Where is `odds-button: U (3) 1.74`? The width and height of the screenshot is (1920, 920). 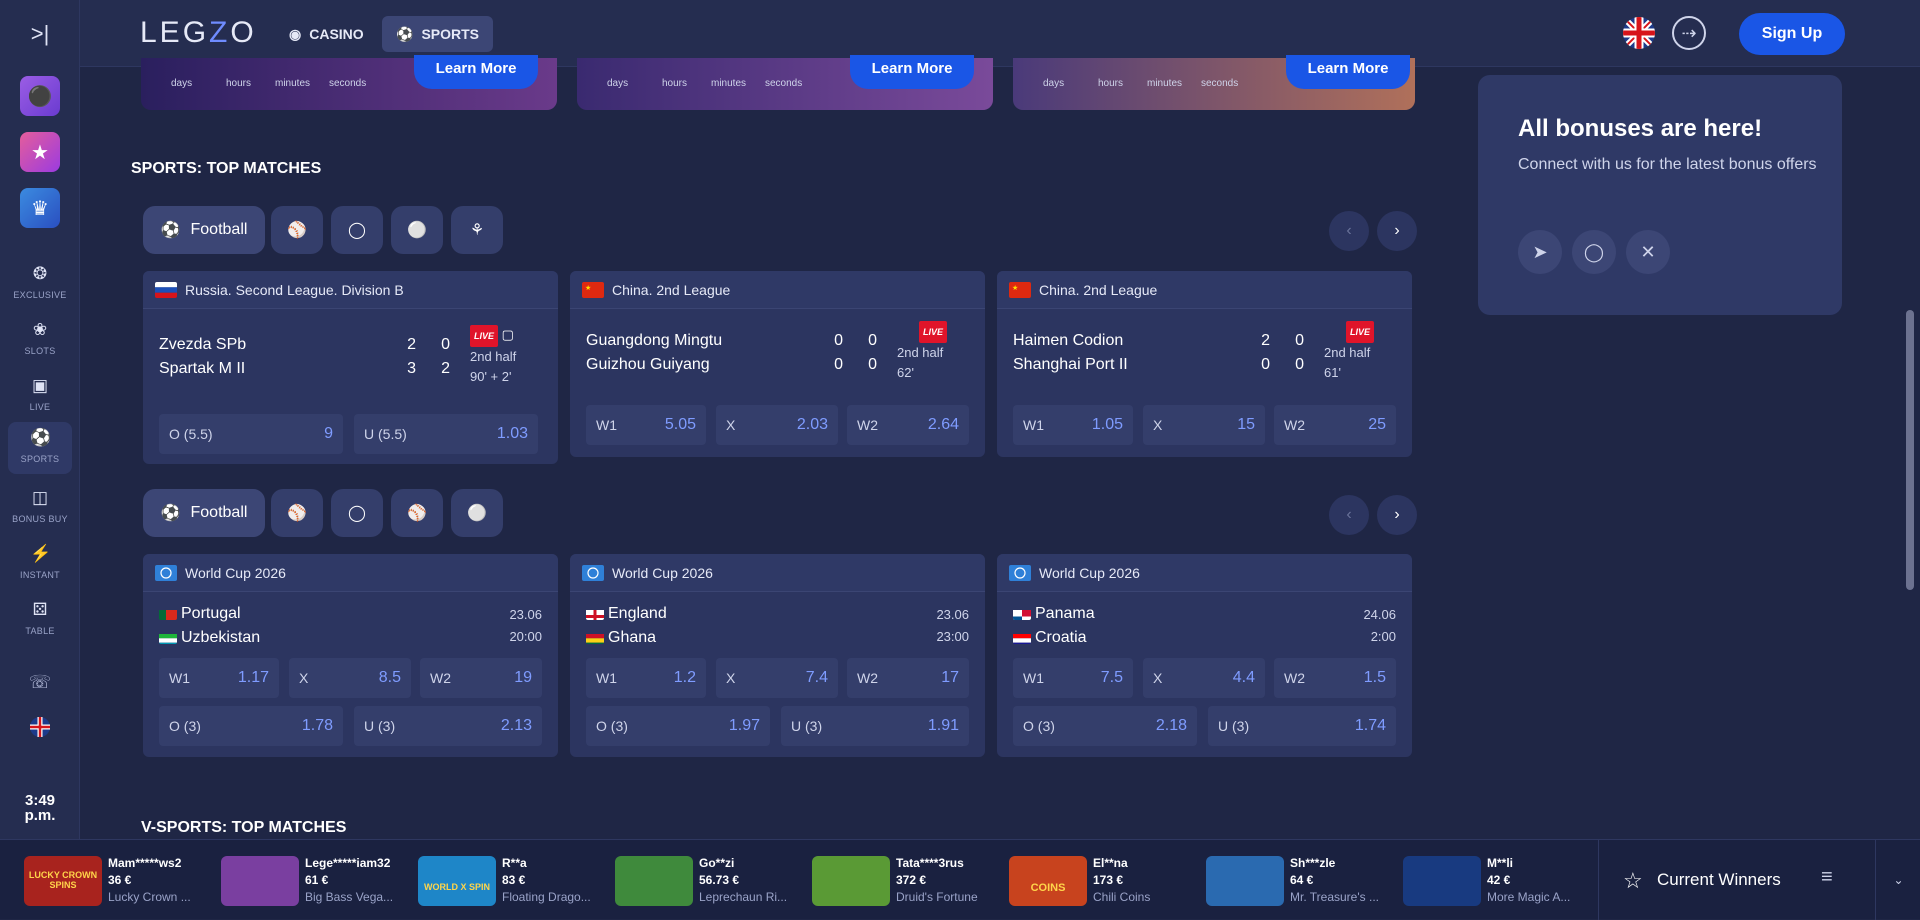
odds-button: U (3) 1.74 is located at coordinates (1302, 726).